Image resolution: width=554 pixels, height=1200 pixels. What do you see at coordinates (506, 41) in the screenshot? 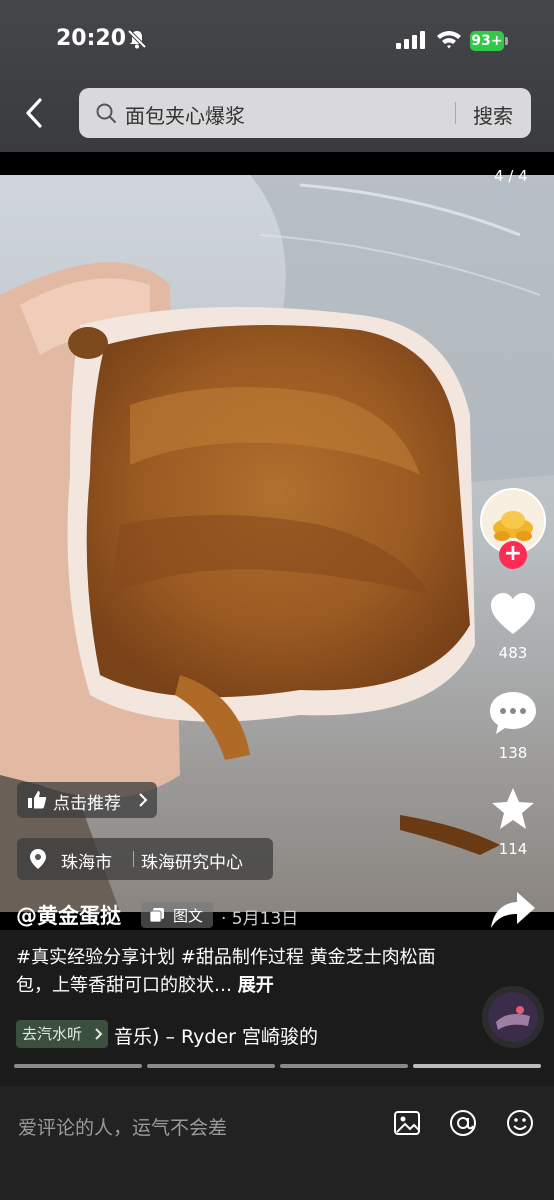
I see `battery-cap` at bounding box center [506, 41].